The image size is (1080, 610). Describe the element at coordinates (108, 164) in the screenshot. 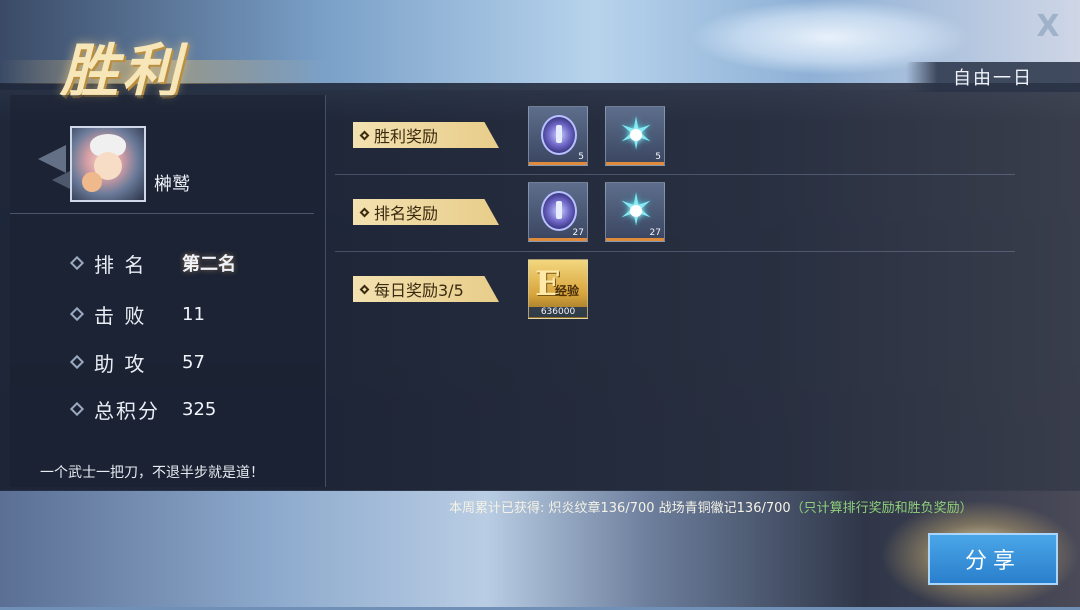

I see `avatar` at that location.